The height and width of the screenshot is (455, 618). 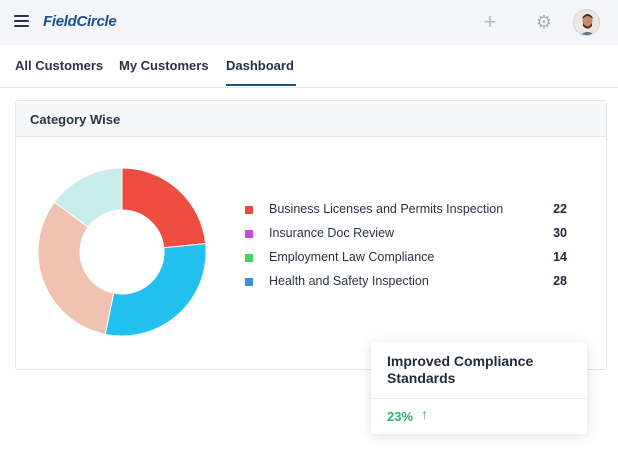 What do you see at coordinates (560, 257) in the screenshot?
I see `legend-value: 14` at bounding box center [560, 257].